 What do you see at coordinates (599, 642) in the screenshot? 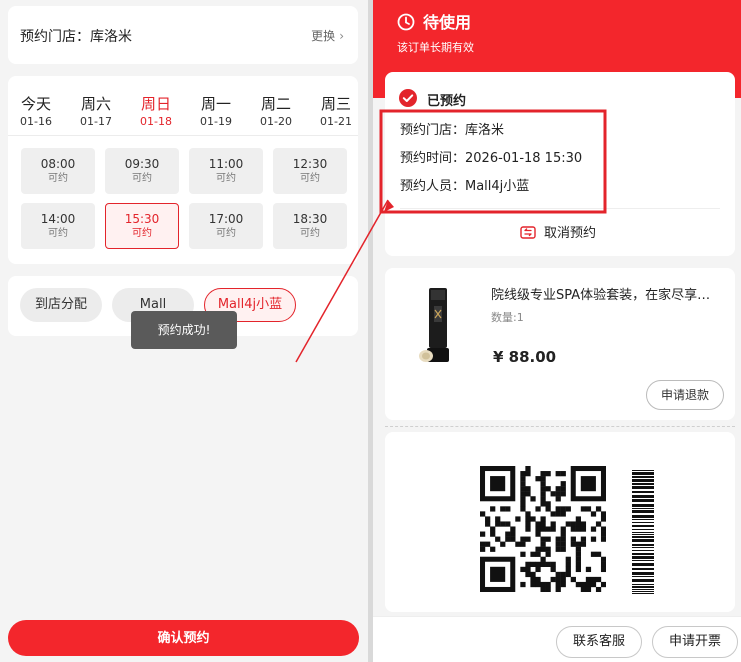
I see `contact-service-button: 联系客服` at bounding box center [599, 642].